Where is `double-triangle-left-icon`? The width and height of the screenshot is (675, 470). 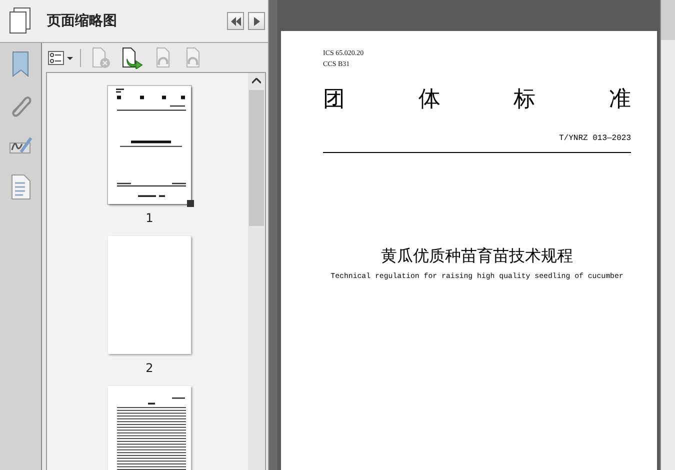
double-triangle-left-icon is located at coordinates (235, 21).